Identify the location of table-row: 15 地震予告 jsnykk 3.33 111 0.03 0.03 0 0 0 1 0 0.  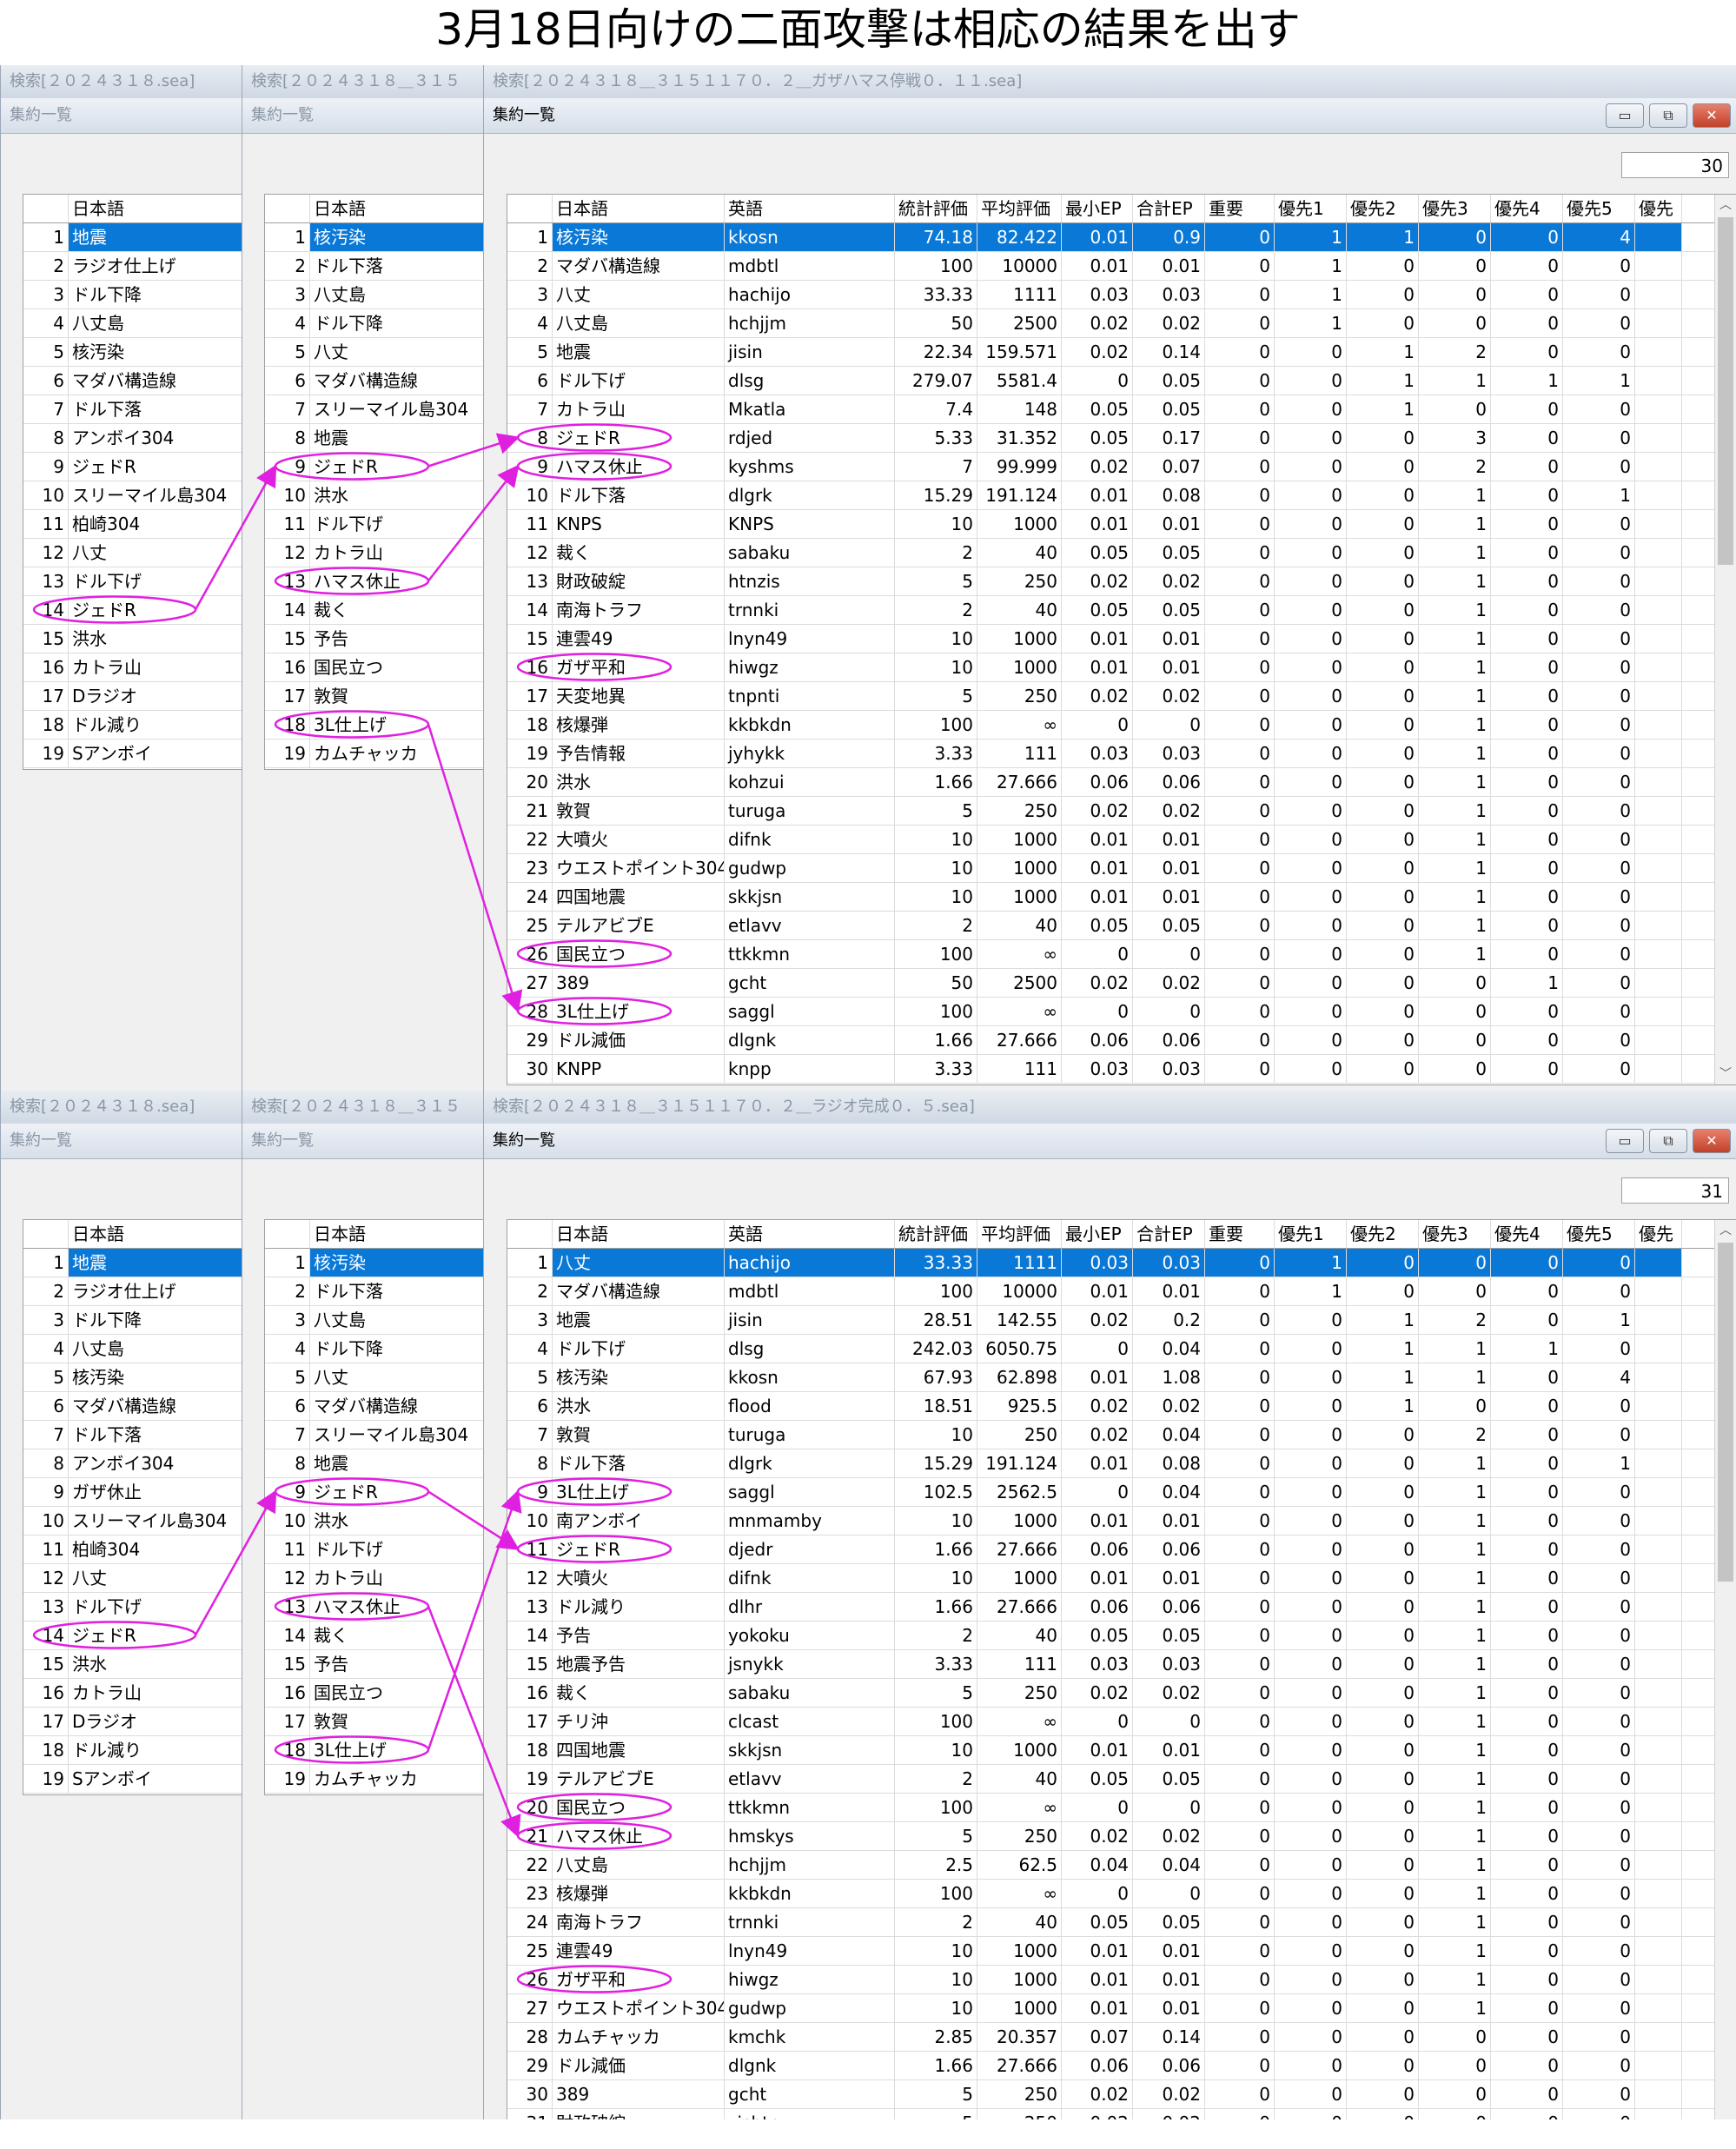
(1121, 1665).